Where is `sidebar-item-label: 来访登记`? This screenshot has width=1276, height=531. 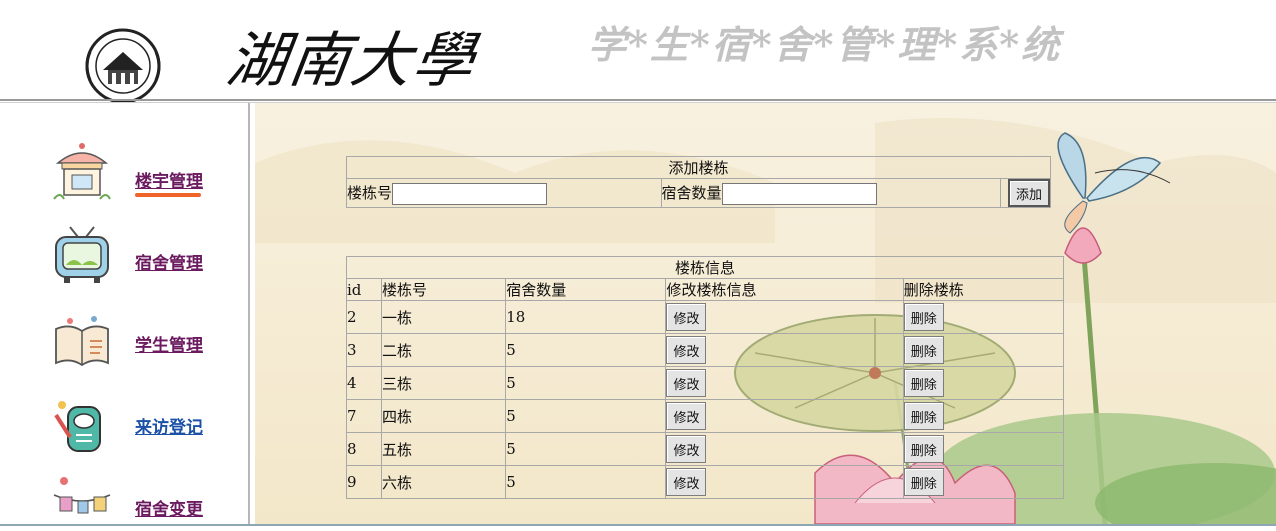
sidebar-item-label: 来访登记 is located at coordinates (169, 425).